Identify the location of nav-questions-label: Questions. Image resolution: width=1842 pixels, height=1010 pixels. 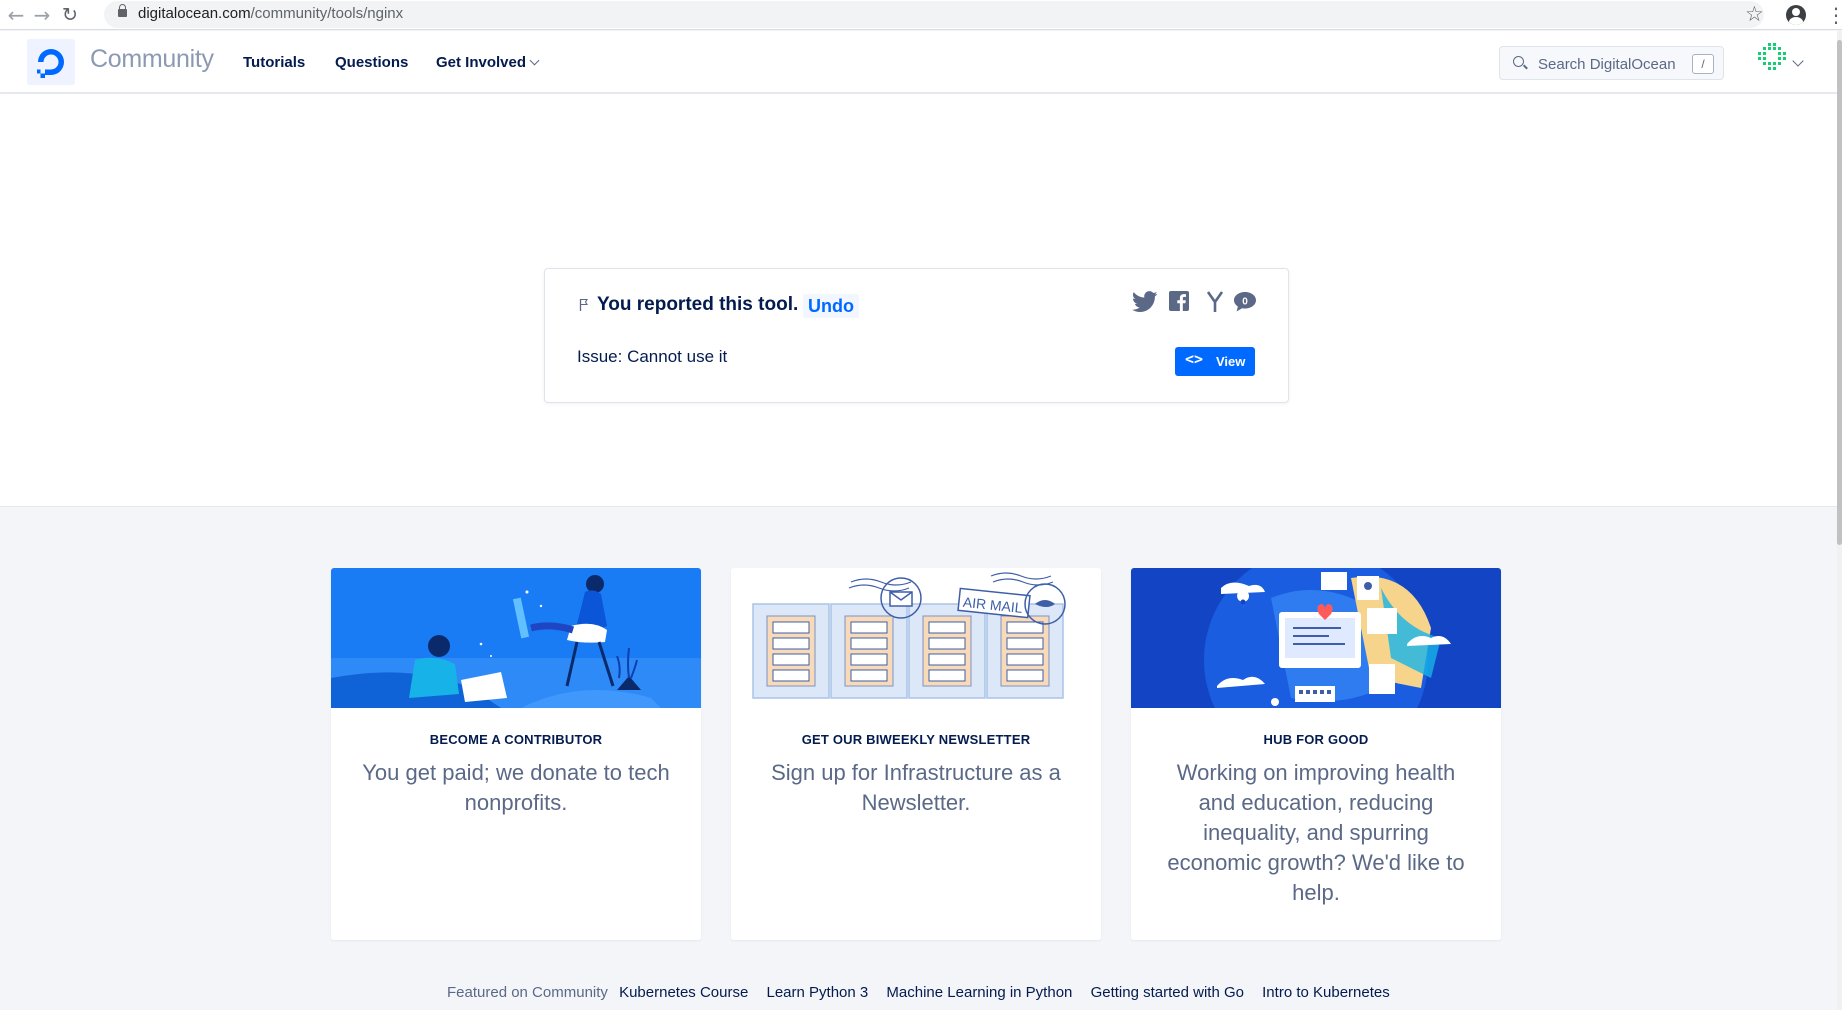
(372, 62).